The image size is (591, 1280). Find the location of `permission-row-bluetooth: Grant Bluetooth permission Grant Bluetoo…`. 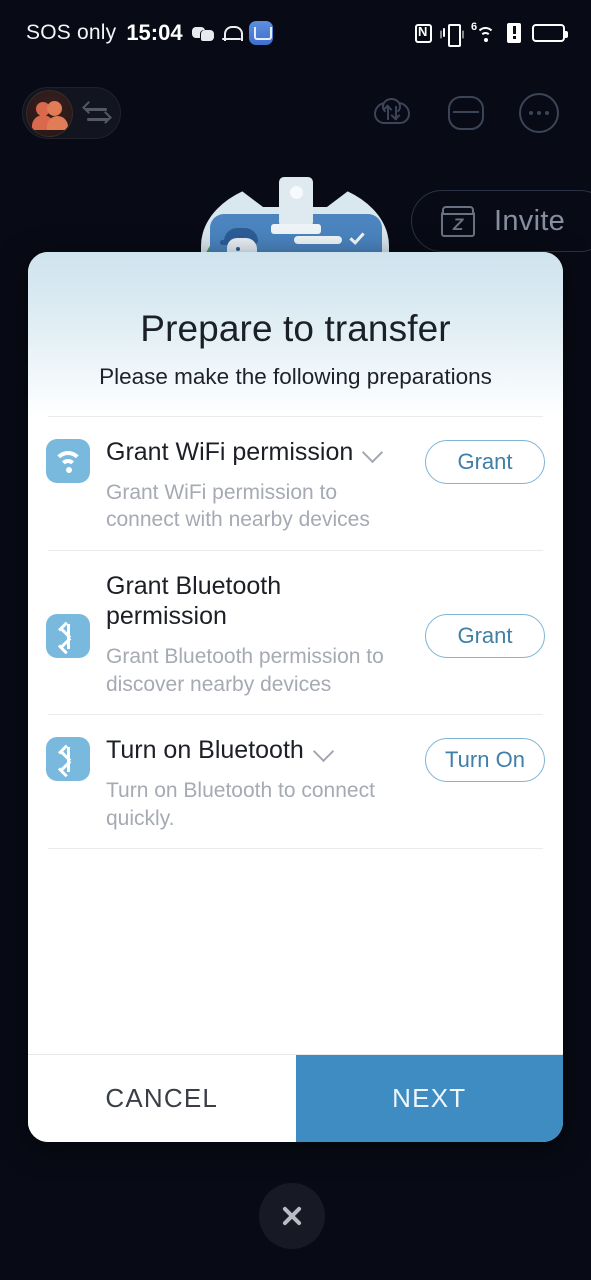

permission-row-bluetooth: Grant Bluetooth permission Grant Bluetoo… is located at coordinates (295, 632).